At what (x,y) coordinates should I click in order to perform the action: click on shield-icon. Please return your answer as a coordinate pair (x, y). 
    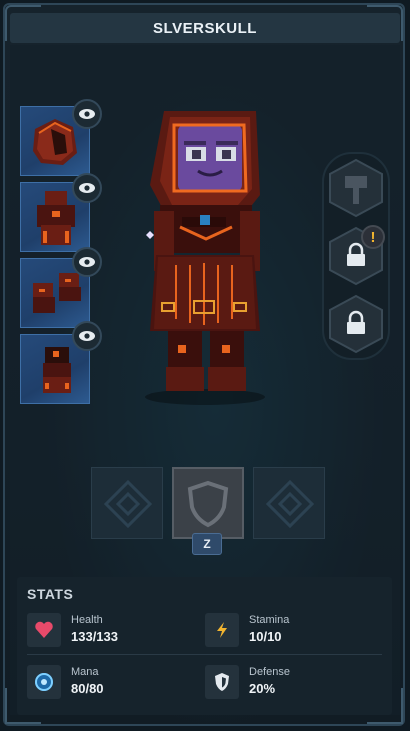
    Looking at the image, I should click on (222, 682).